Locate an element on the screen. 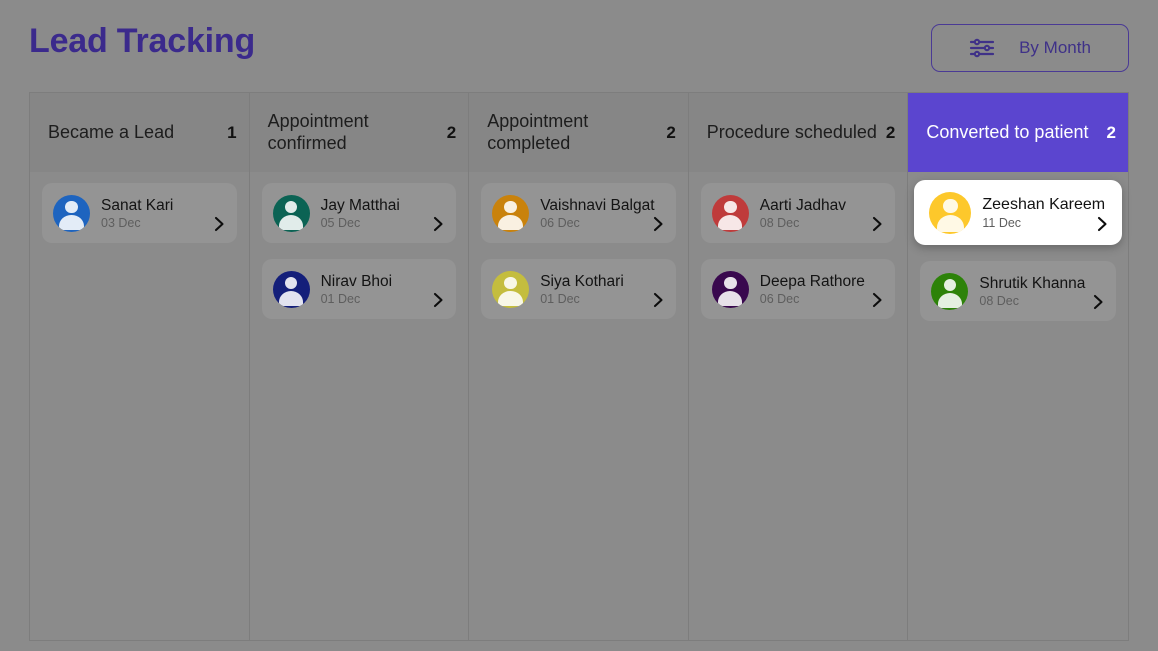 The width and height of the screenshot is (1158, 651). top-bar: Lead Tracking By Month is located at coordinates (579, 46).